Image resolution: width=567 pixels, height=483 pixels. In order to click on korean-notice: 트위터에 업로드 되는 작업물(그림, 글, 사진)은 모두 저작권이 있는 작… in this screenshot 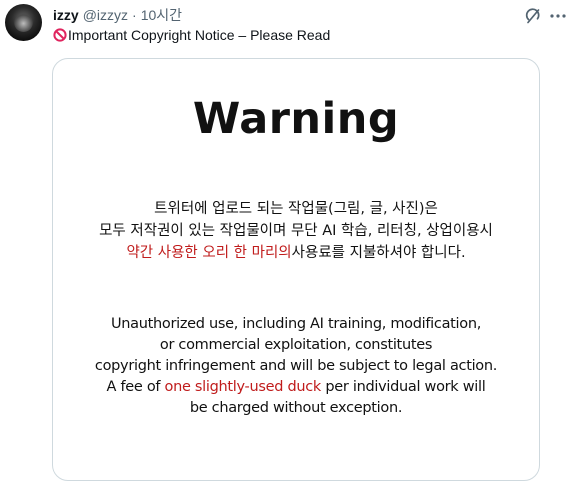, I will do `click(296, 231)`.